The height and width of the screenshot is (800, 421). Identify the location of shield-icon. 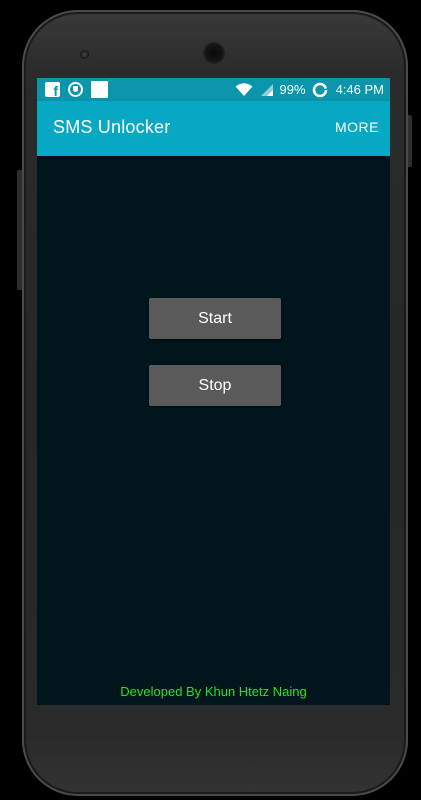
(75, 89).